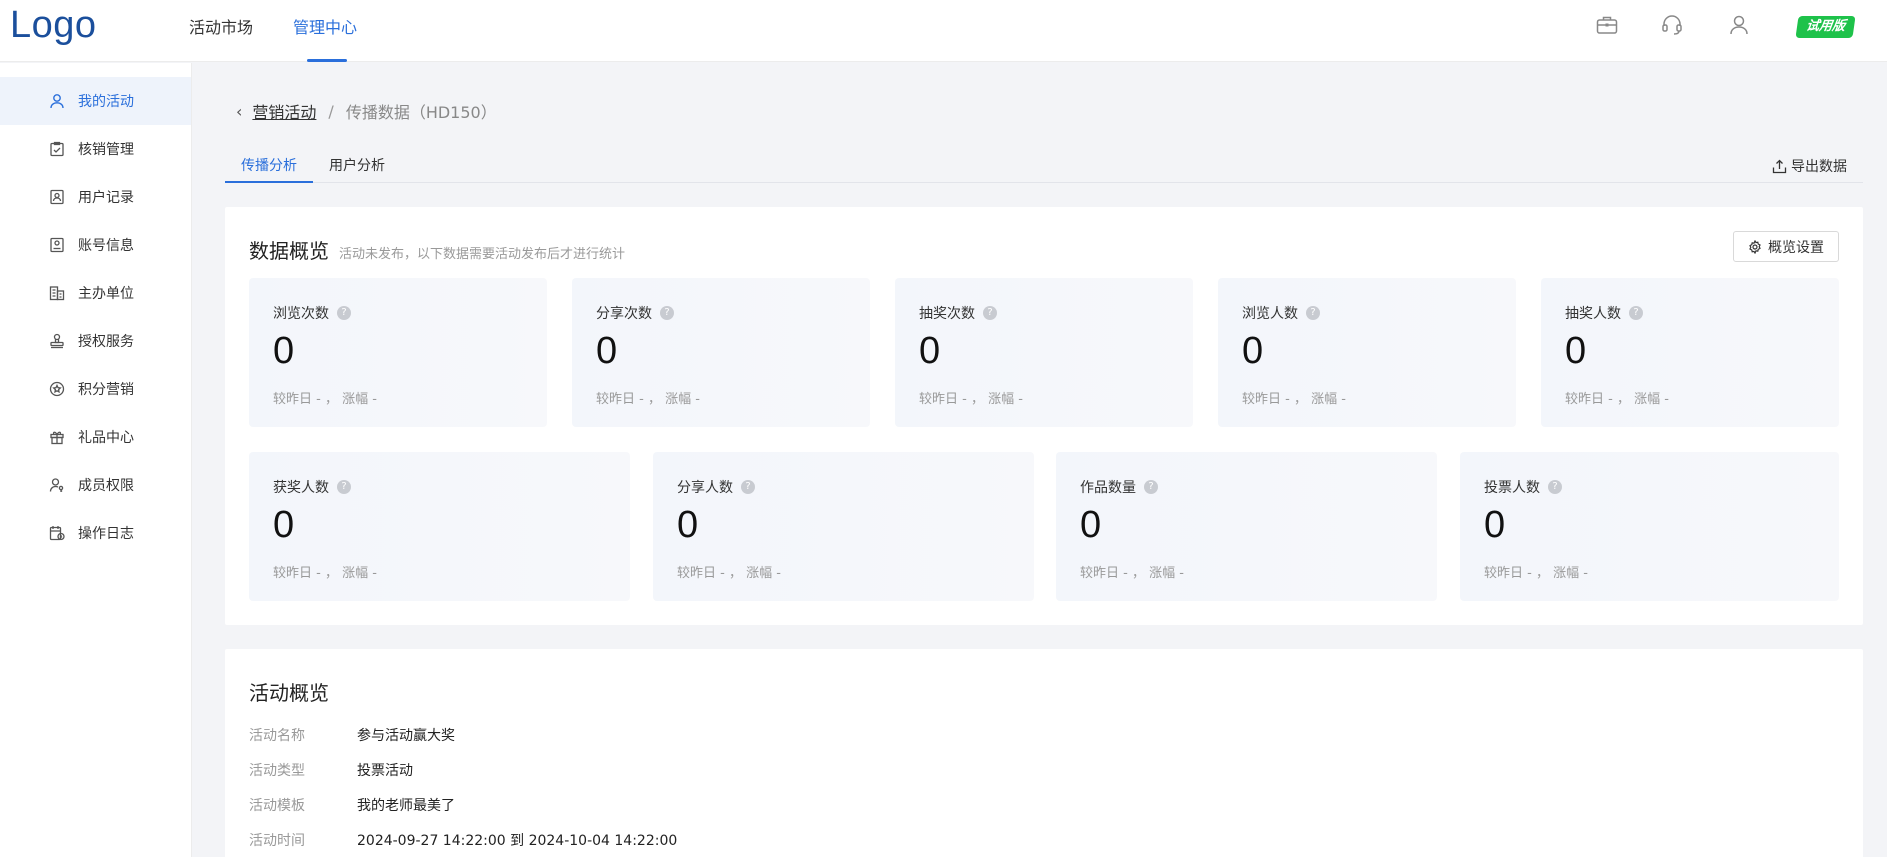  What do you see at coordinates (325, 31) in the screenshot?
I see `topnav-management-center: 管理中心` at bounding box center [325, 31].